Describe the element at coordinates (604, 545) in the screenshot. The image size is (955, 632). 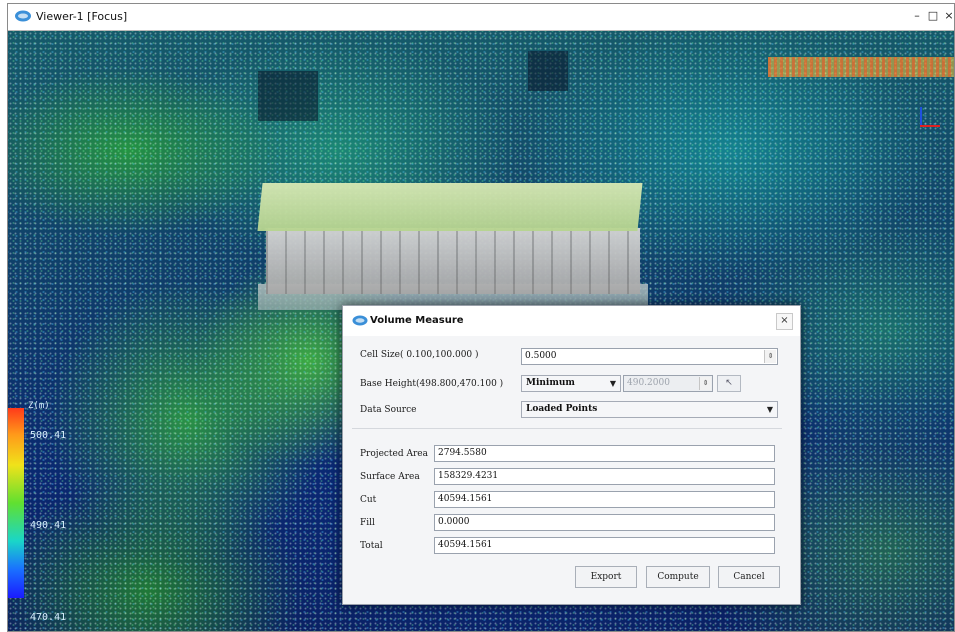
I see `total-value: 40594.1561` at that location.